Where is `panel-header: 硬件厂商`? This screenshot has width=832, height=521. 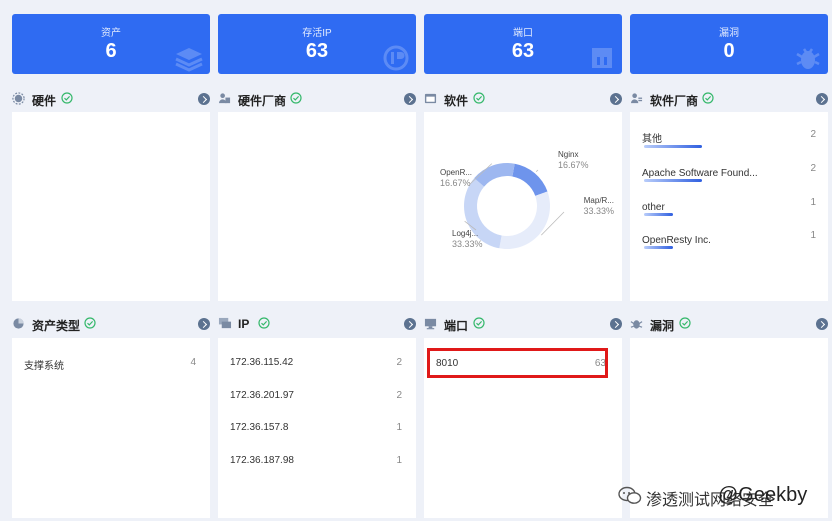
panel-header: 硬件厂商 is located at coordinates (317, 100).